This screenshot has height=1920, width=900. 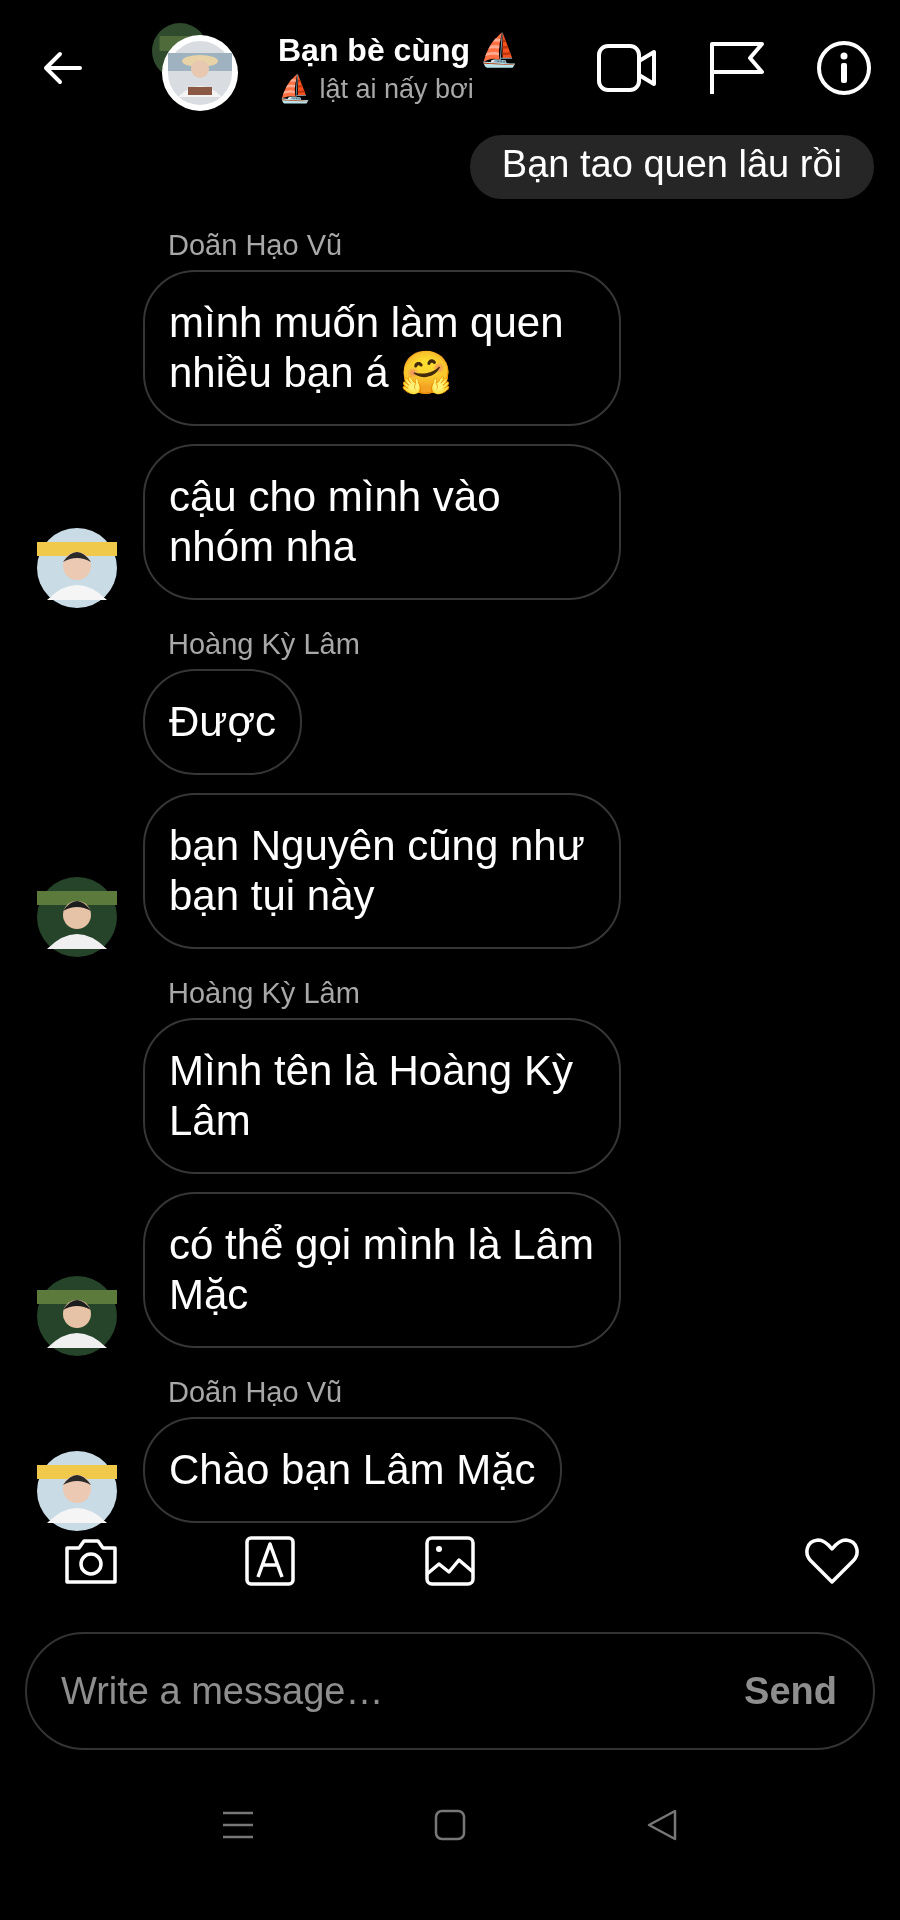 What do you see at coordinates (222, 722) in the screenshot?
I see `message-bubble: Được` at bounding box center [222, 722].